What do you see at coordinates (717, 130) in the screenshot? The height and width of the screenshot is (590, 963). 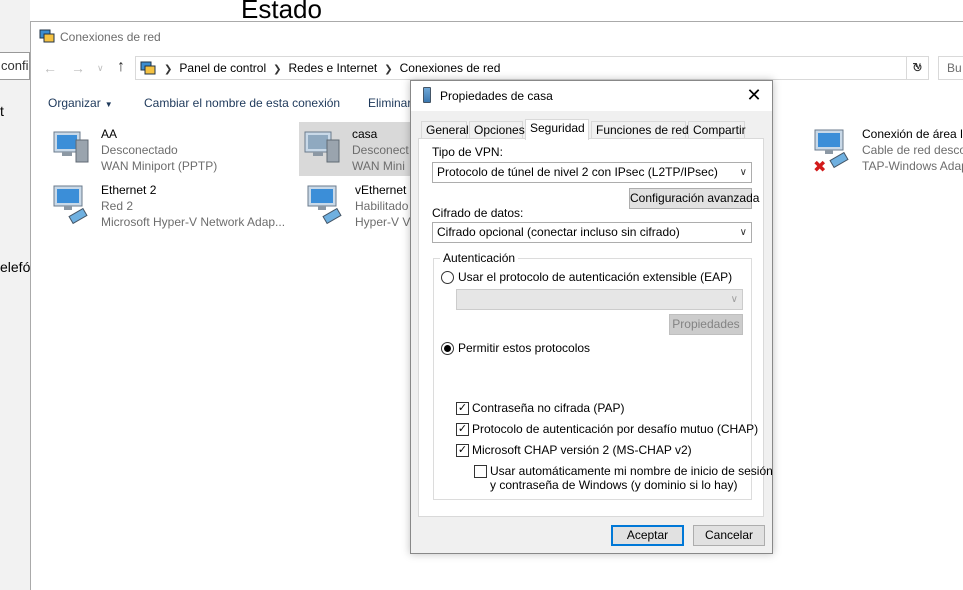 I see `tab-sharing: Compartir` at bounding box center [717, 130].